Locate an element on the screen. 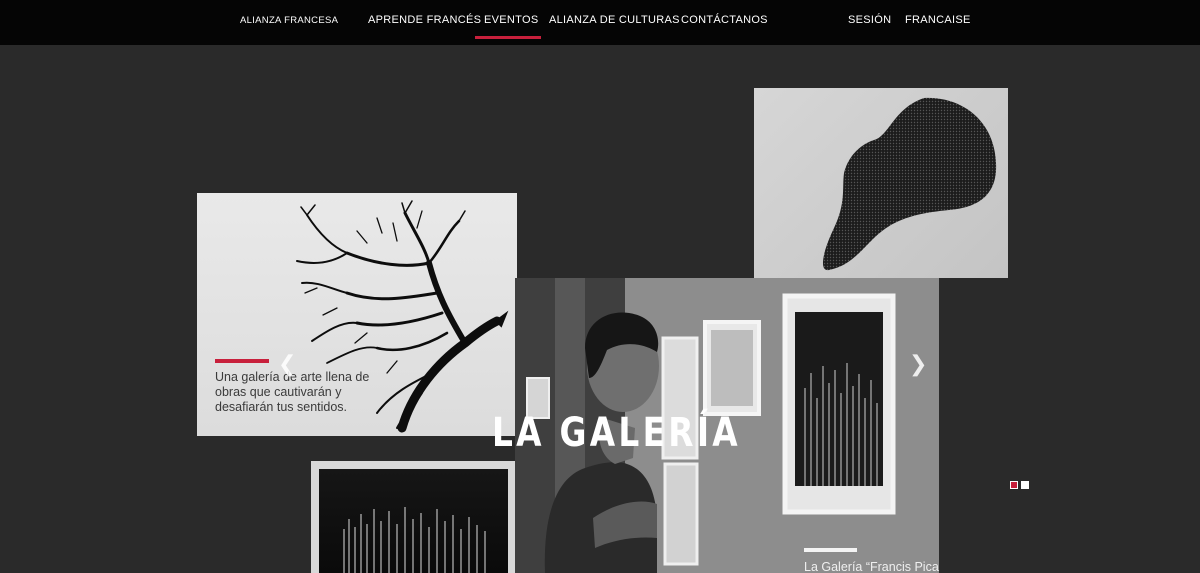 The height and width of the screenshot is (573, 1200). artwork-card-bottom is located at coordinates (413, 517).